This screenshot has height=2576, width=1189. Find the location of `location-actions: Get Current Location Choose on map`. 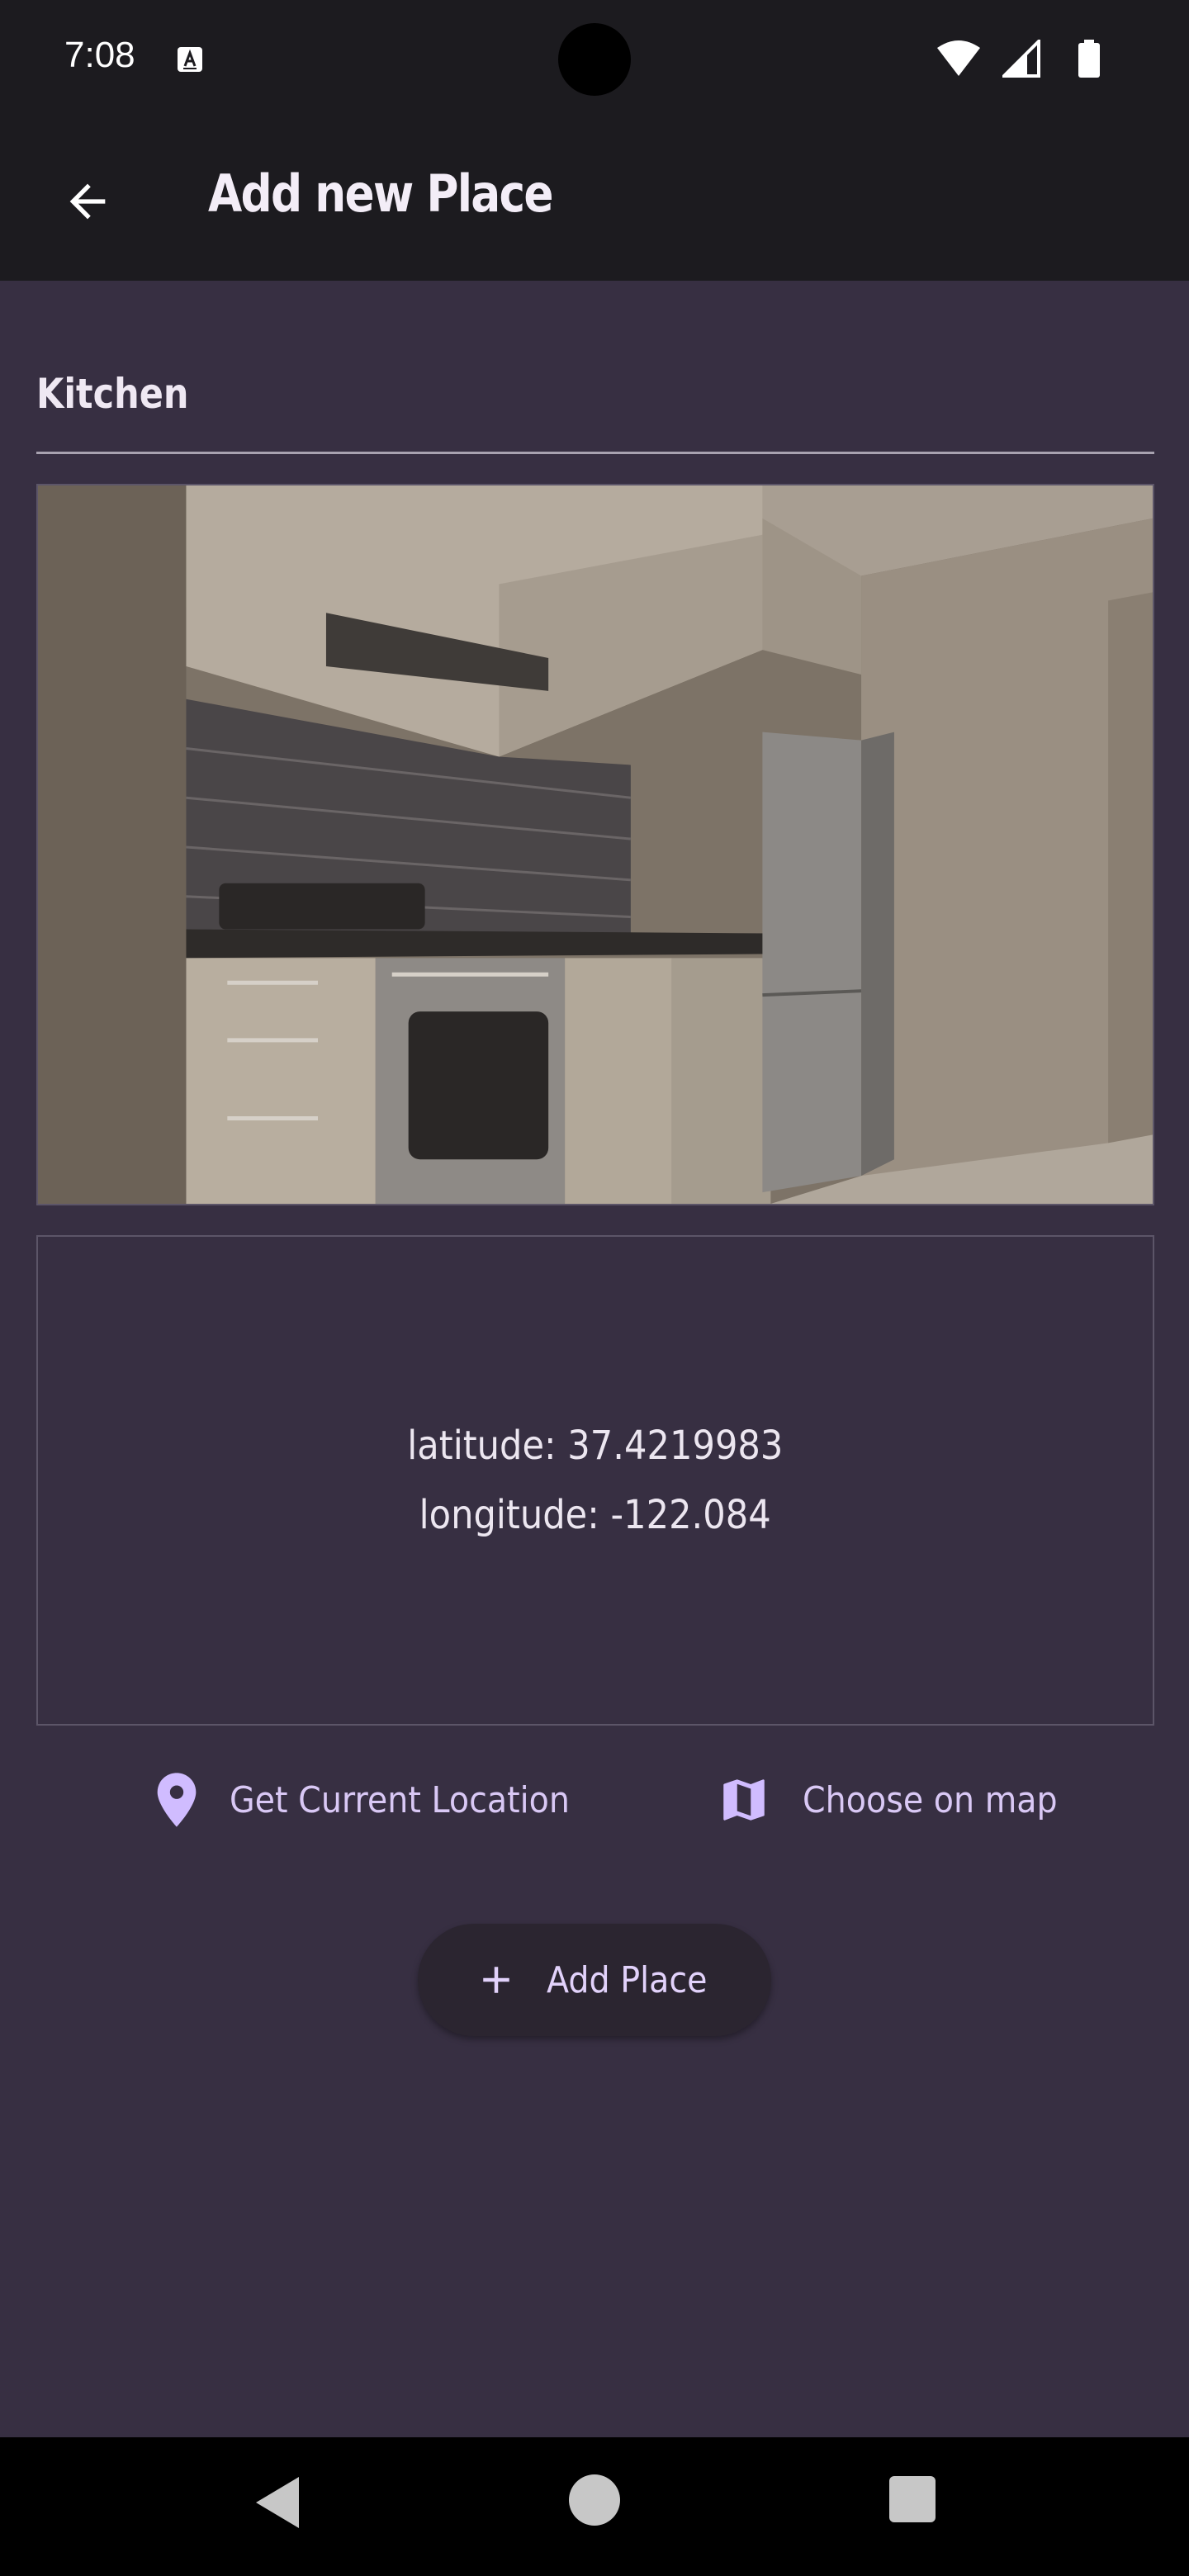

location-actions: Get Current Location Choose on map is located at coordinates (594, 1800).